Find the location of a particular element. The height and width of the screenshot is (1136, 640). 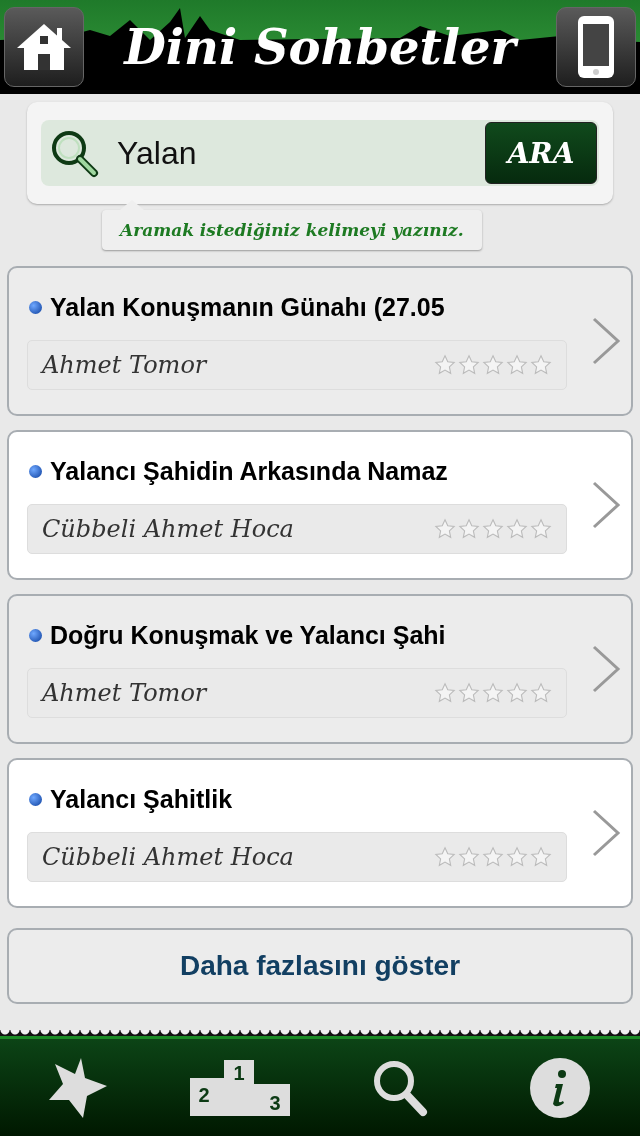

result-title: Doğru Konuşmak ve Yalancı Şahi is located at coordinates (248, 635).